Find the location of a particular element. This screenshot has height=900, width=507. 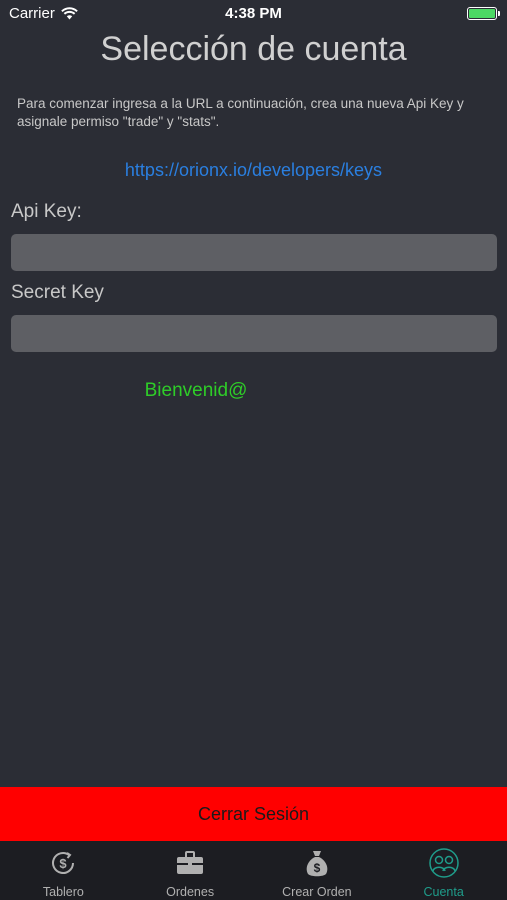

tab-cuenta: Cuenta is located at coordinates (443, 870).